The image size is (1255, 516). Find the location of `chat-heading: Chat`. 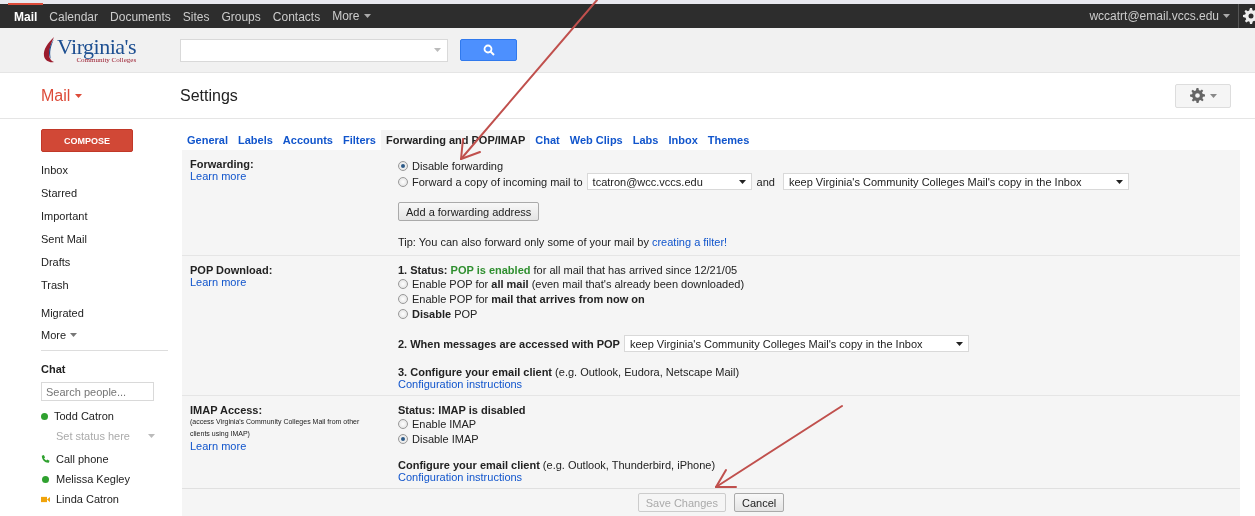

chat-heading: Chat is located at coordinates (53, 369).